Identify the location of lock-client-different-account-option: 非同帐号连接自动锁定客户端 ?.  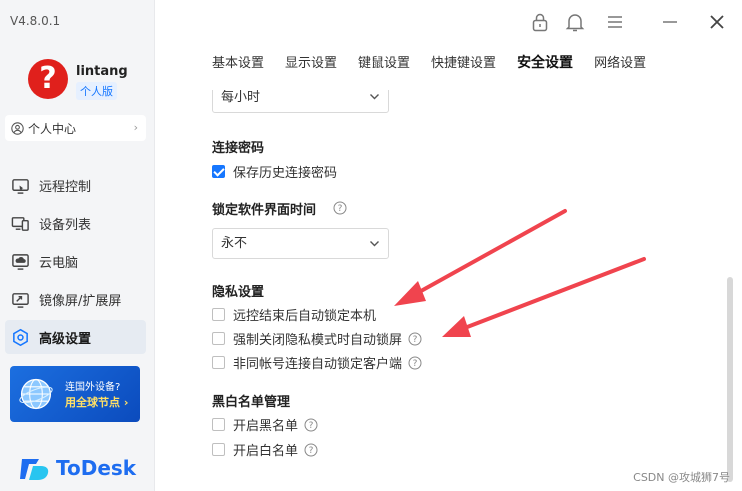
(317, 362).